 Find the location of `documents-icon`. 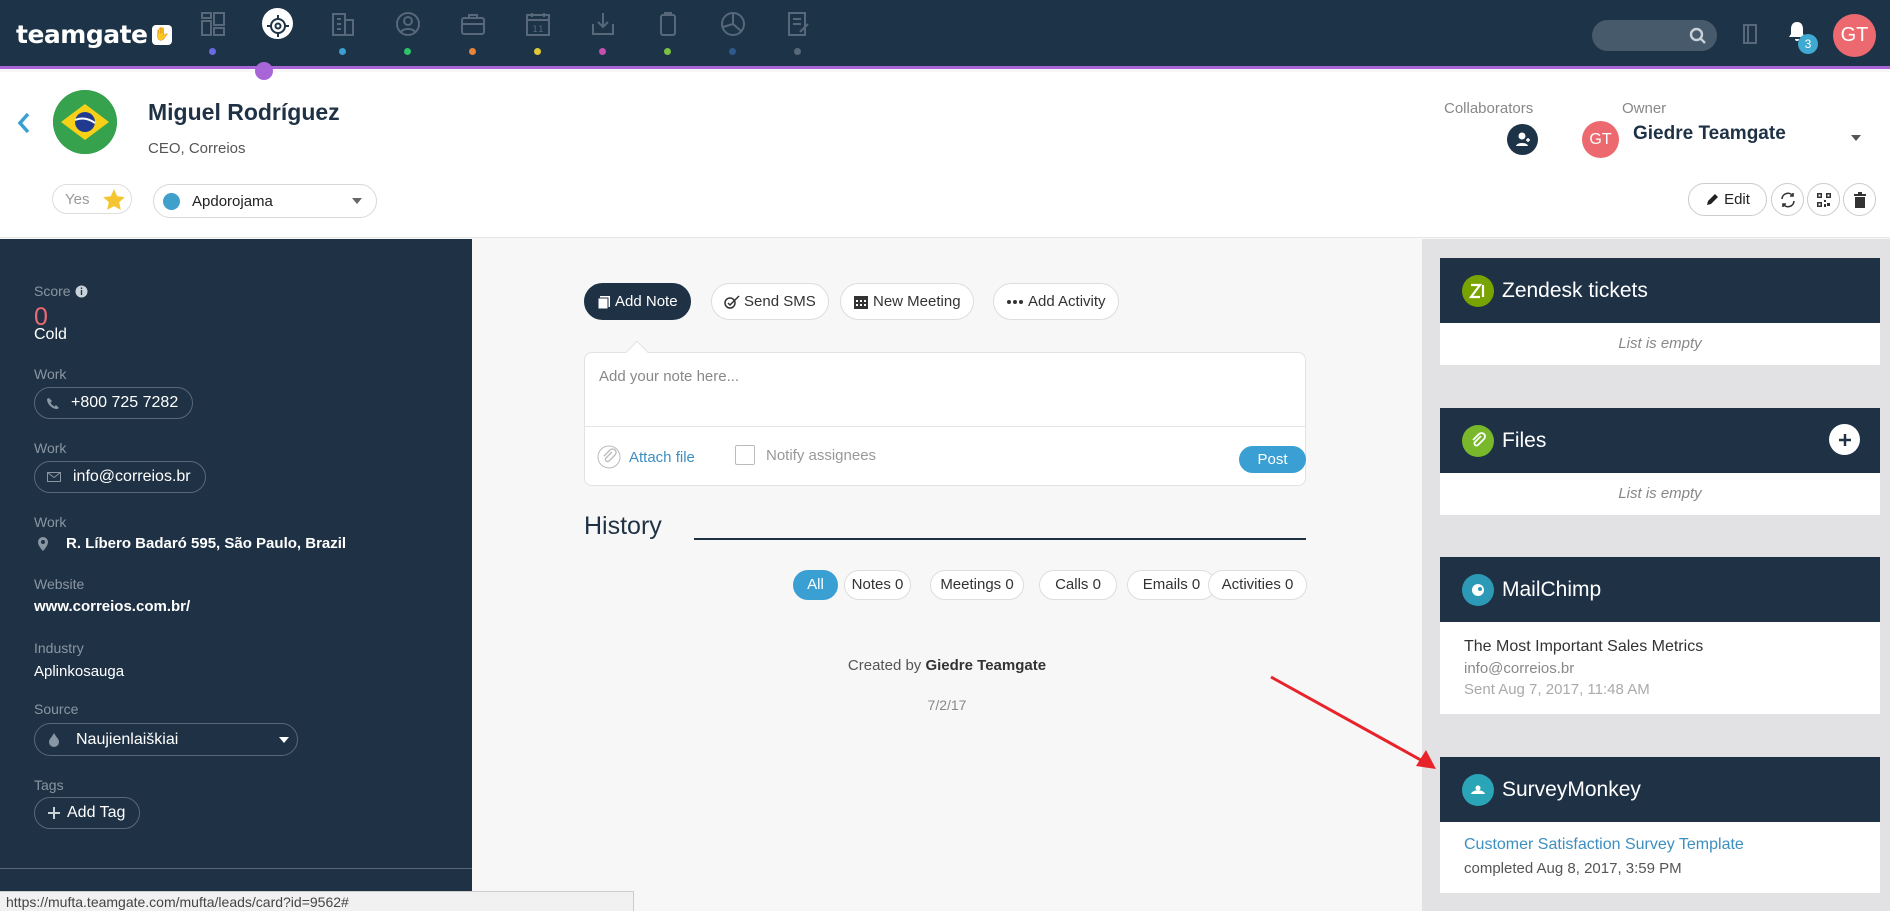

documents-icon is located at coordinates (667, 33).